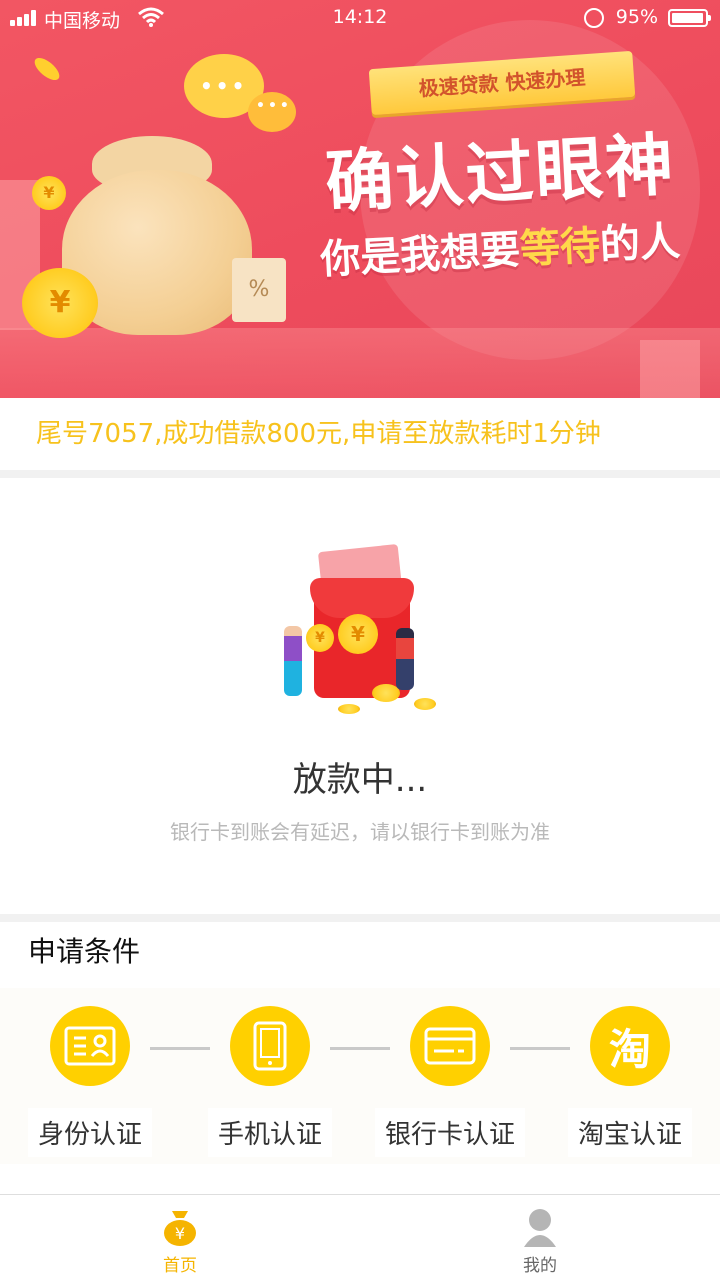 Image resolution: width=720 pixels, height=1280 pixels. What do you see at coordinates (360, 363) in the screenshot?
I see `banner-floor` at bounding box center [360, 363].